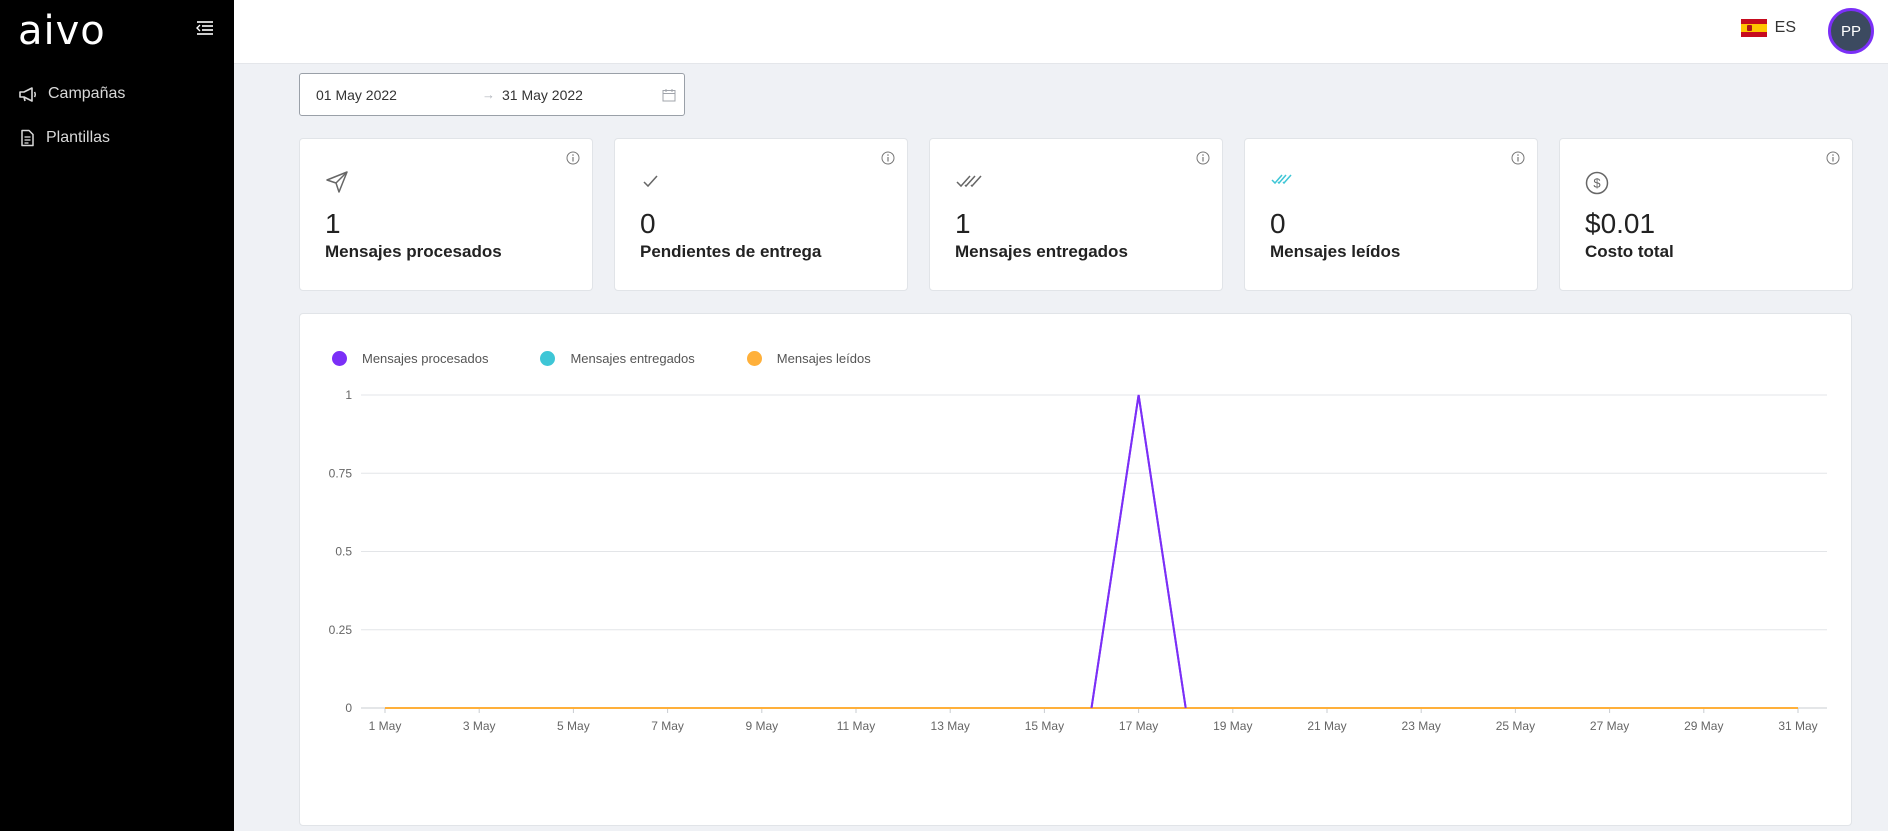 The image size is (1888, 831). I want to click on stat-card-pendientes: 0 Pendientes de entrega, so click(761, 214).